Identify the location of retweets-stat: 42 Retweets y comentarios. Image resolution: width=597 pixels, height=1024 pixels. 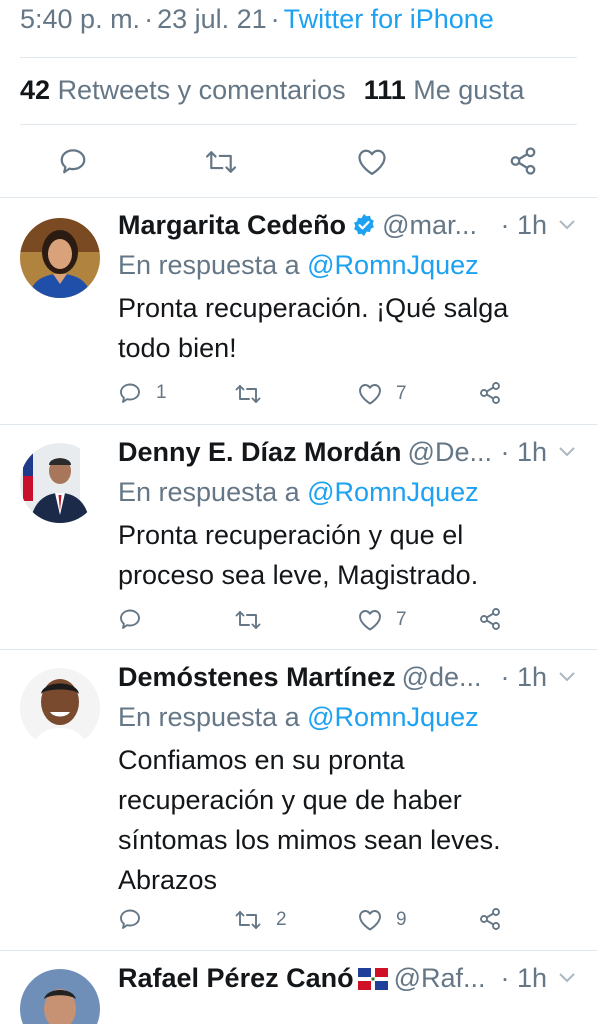
(183, 90).